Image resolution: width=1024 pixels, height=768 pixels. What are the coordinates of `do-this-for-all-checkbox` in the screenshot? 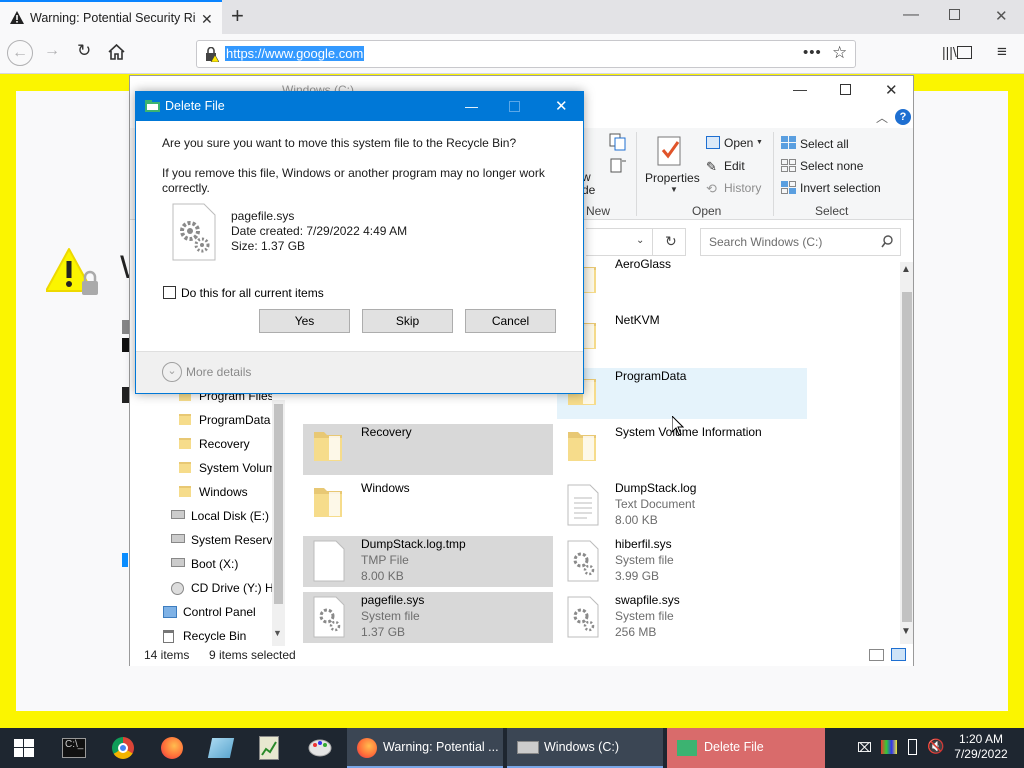 It's located at (169, 292).